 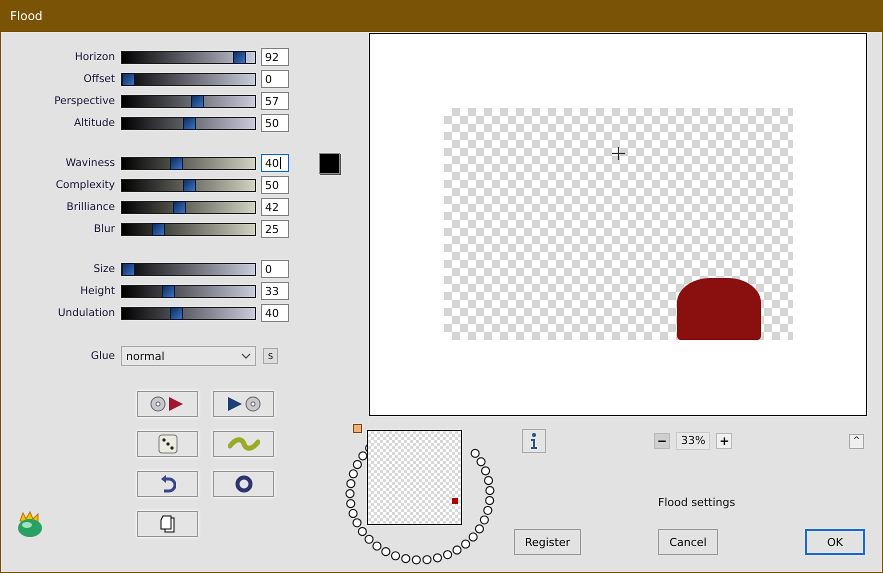 I want to click on zoom-in-button: +, so click(x=724, y=441).